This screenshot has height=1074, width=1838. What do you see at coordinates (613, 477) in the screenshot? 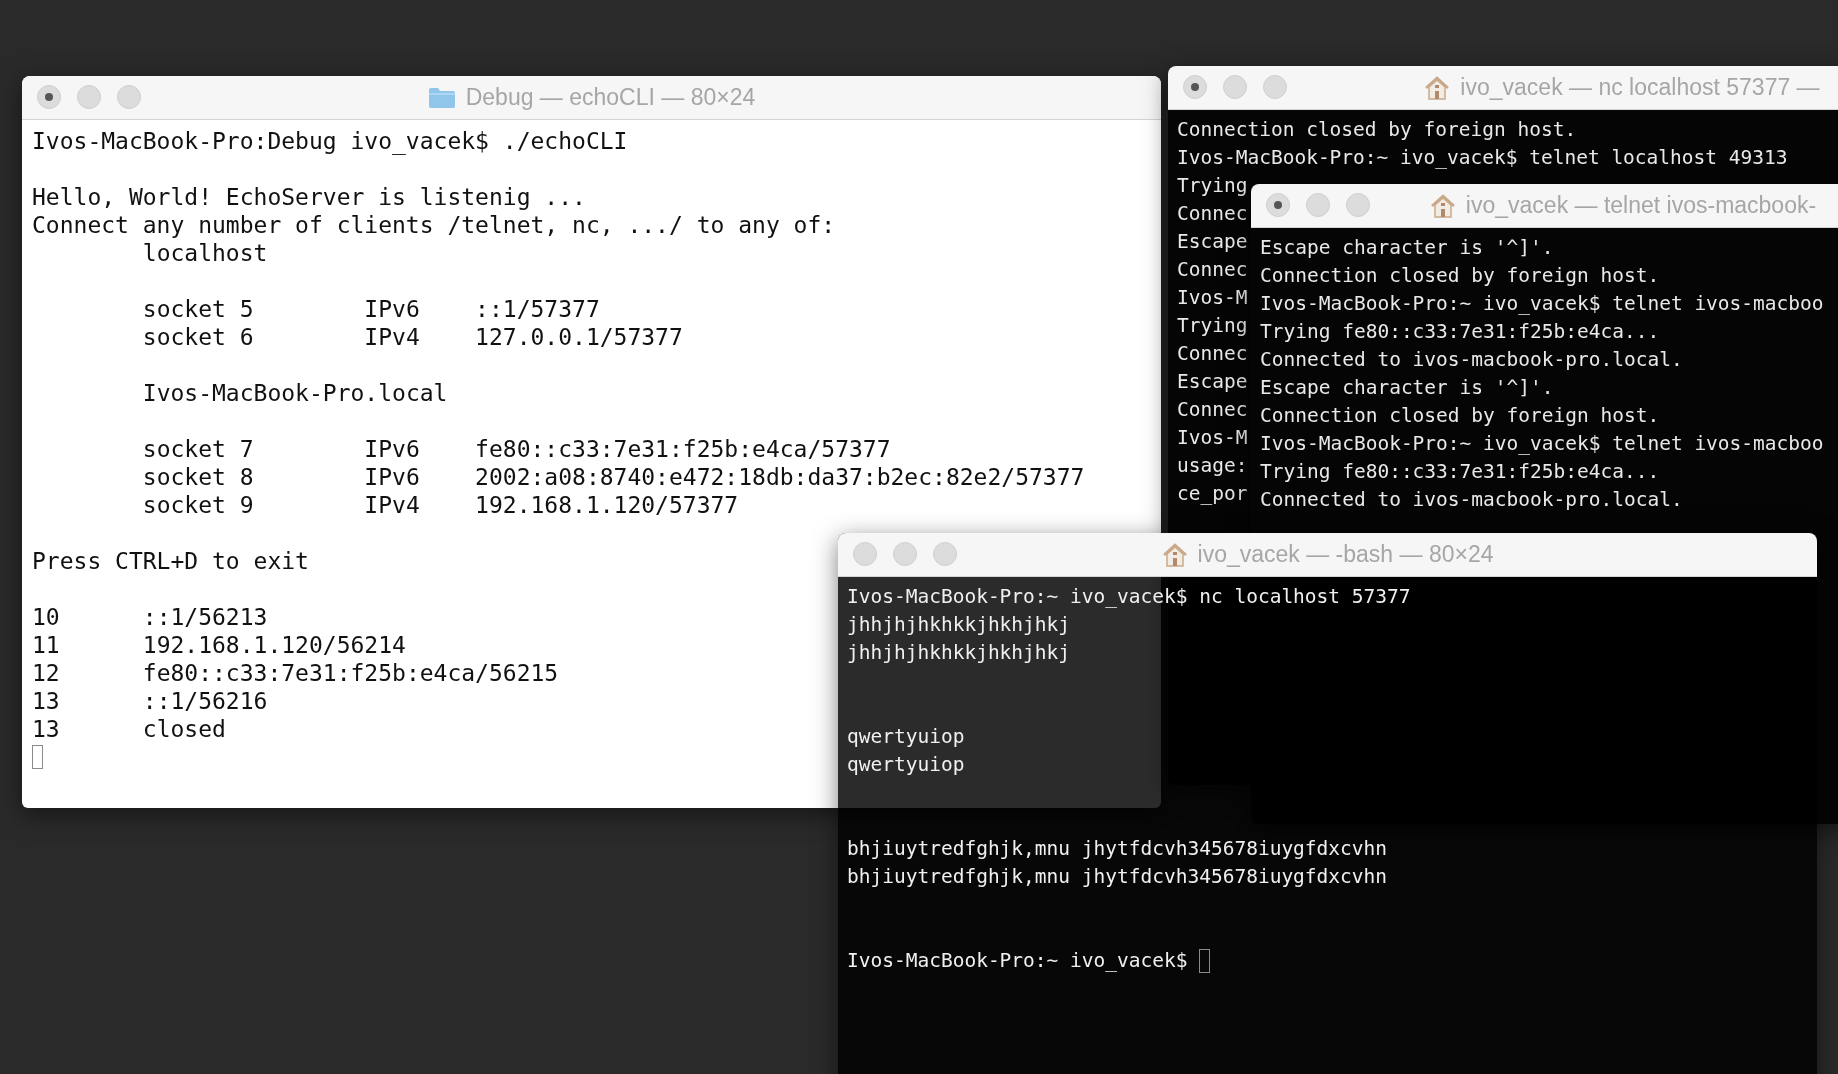
I see `terminal-line: socket 8 IPv6 2002:a08:8740:e472:18db:da37:b2ec:82e2/57377` at bounding box center [613, 477].